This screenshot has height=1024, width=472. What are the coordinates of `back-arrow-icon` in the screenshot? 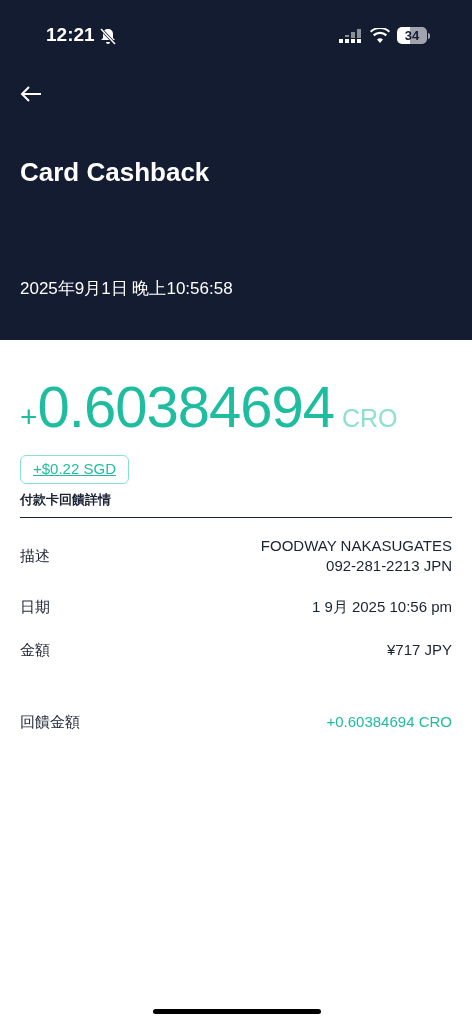 It's located at (31, 94).